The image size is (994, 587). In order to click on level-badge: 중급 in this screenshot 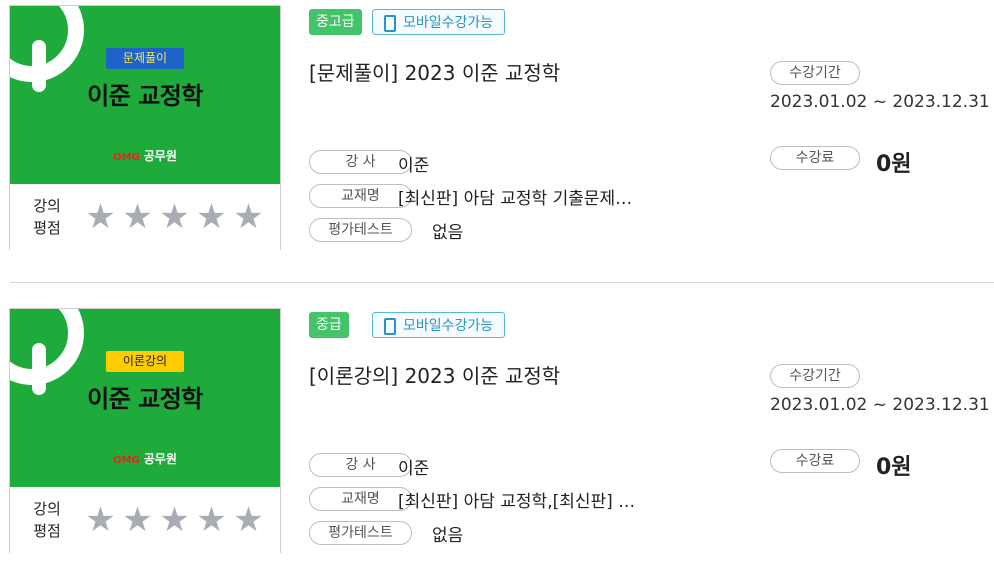, I will do `click(329, 325)`.